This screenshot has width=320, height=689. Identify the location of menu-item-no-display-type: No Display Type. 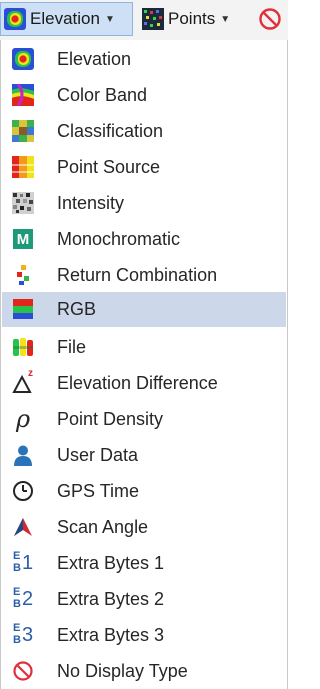
(144, 671).